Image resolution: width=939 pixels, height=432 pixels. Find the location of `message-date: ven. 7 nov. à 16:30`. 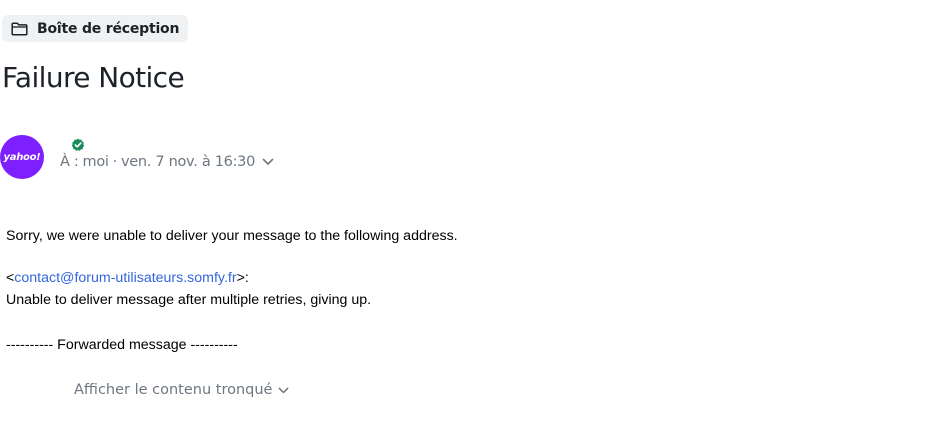

message-date: ven. 7 nov. à 16:30 is located at coordinates (188, 162).